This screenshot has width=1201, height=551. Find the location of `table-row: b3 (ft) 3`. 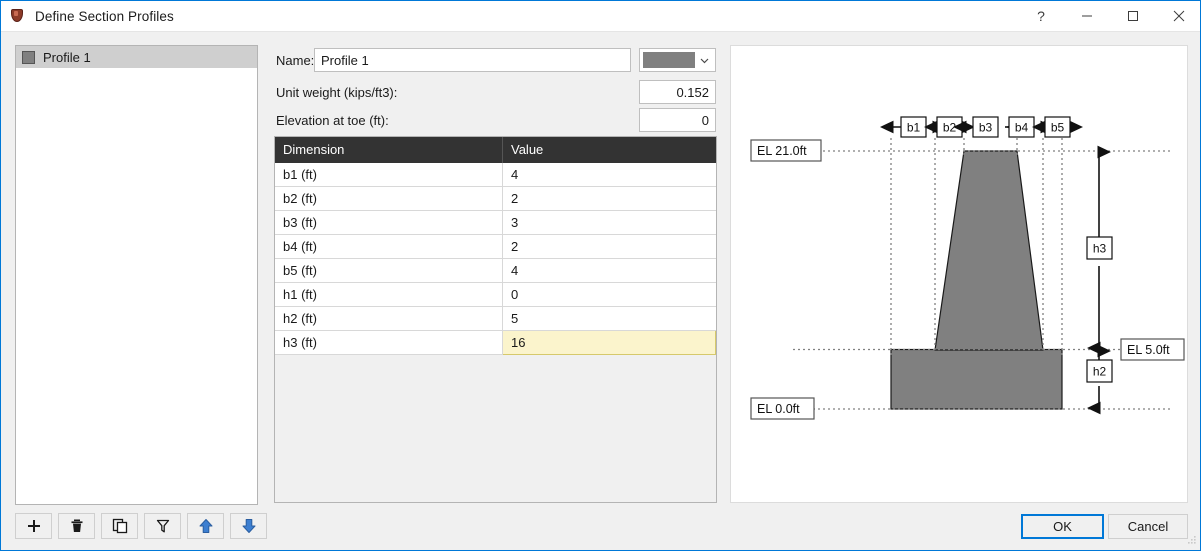

table-row: b3 (ft) 3 is located at coordinates (495, 222).